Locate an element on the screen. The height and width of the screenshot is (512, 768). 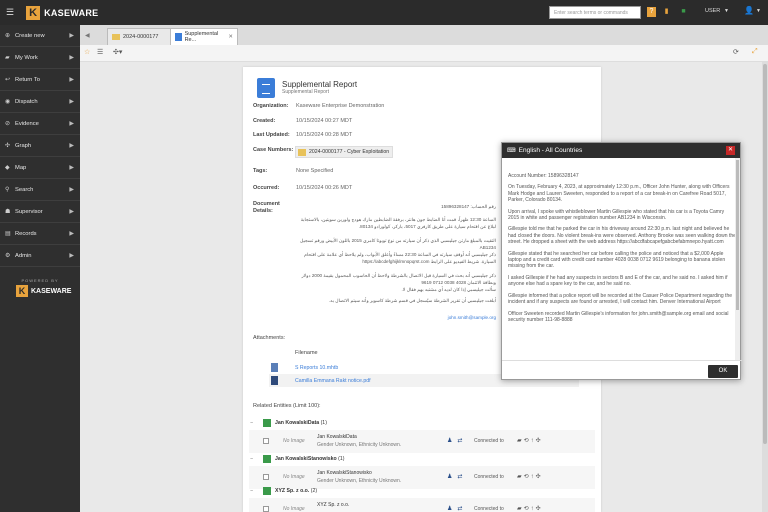
notifications-icon: ▮ is located at coordinates (666, 12).